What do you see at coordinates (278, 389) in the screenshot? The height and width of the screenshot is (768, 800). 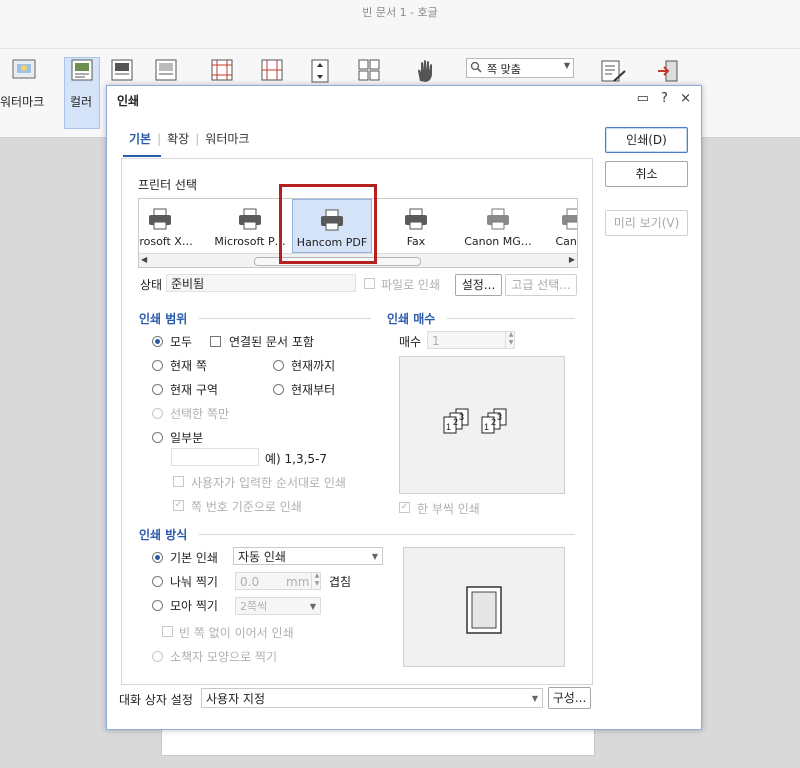 I see `from-current-radio` at bounding box center [278, 389].